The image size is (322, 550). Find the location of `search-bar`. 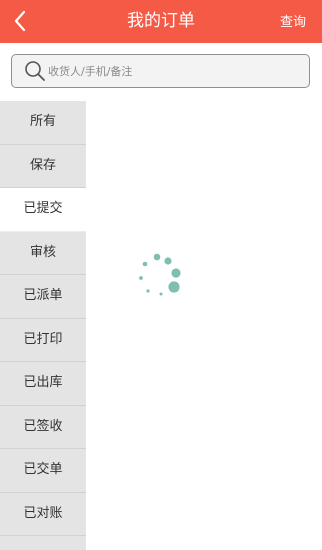

search-bar is located at coordinates (161, 73).